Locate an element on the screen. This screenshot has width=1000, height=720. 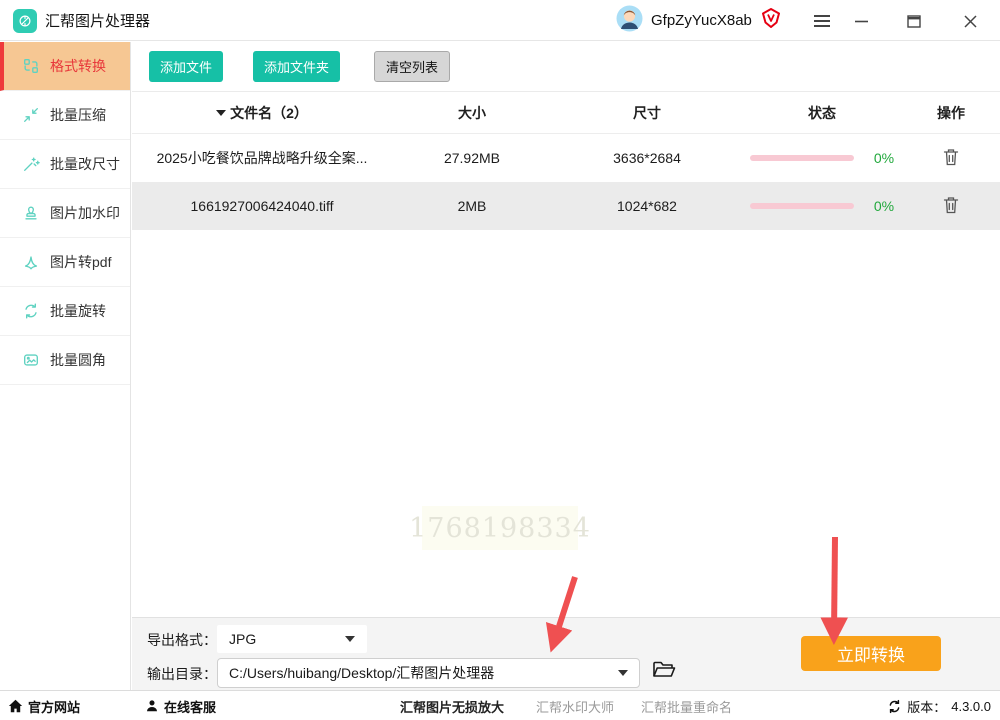
app-logo-icon is located at coordinates (25, 20).